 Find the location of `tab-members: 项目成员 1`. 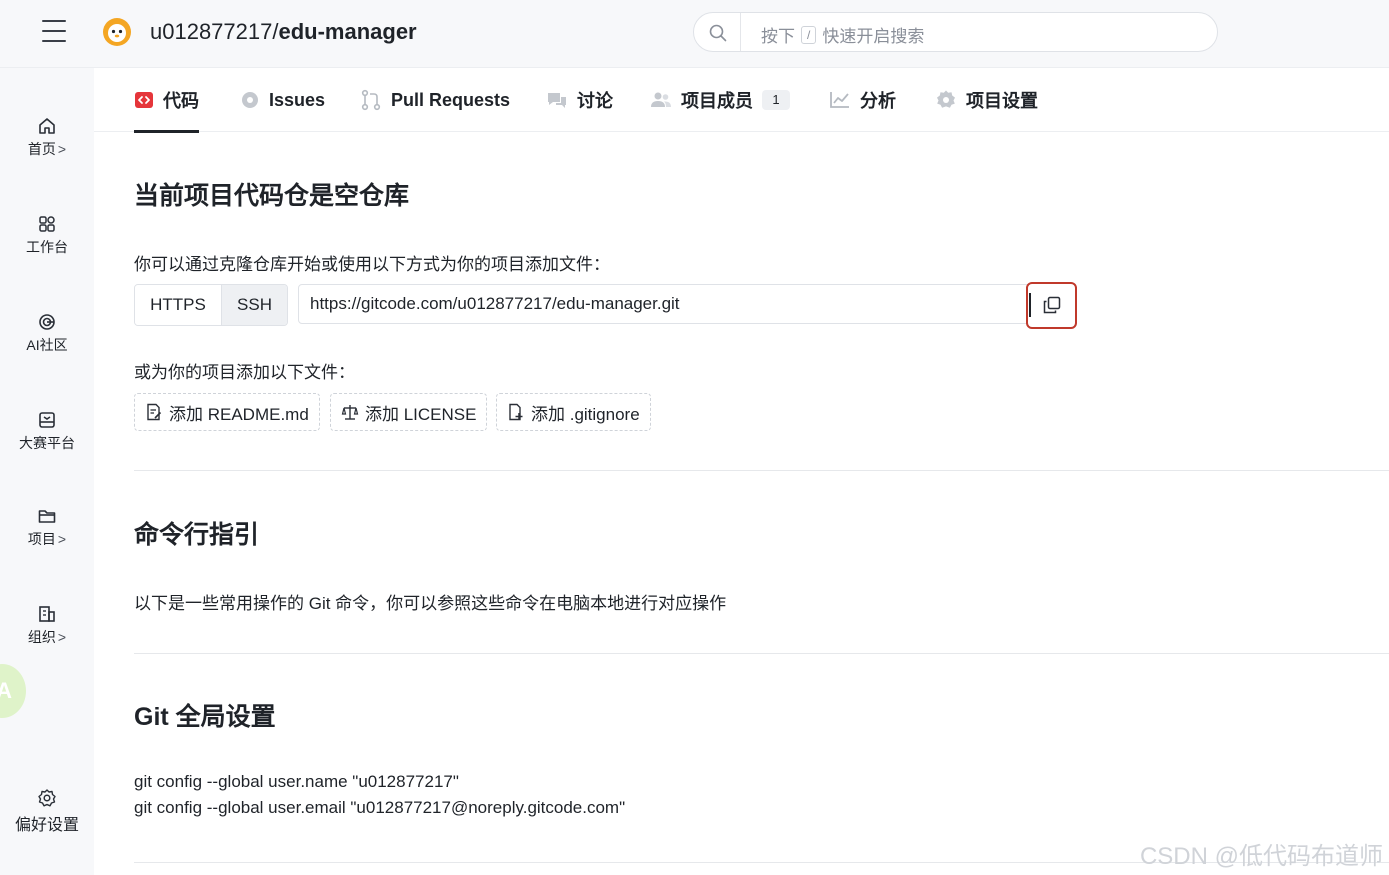

tab-members: 项目成员 1 is located at coordinates (720, 100).